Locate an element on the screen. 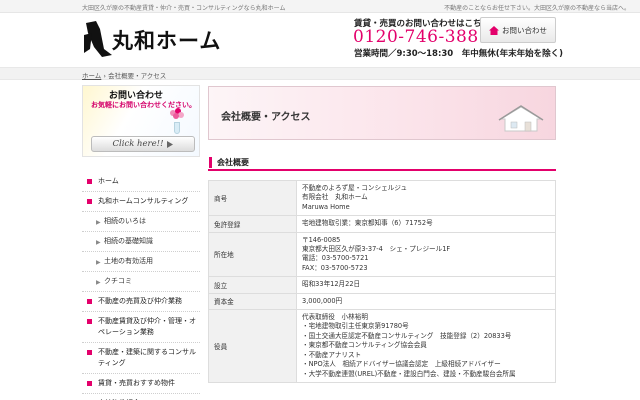  click-here-label: Click here!! is located at coordinates (138, 144).